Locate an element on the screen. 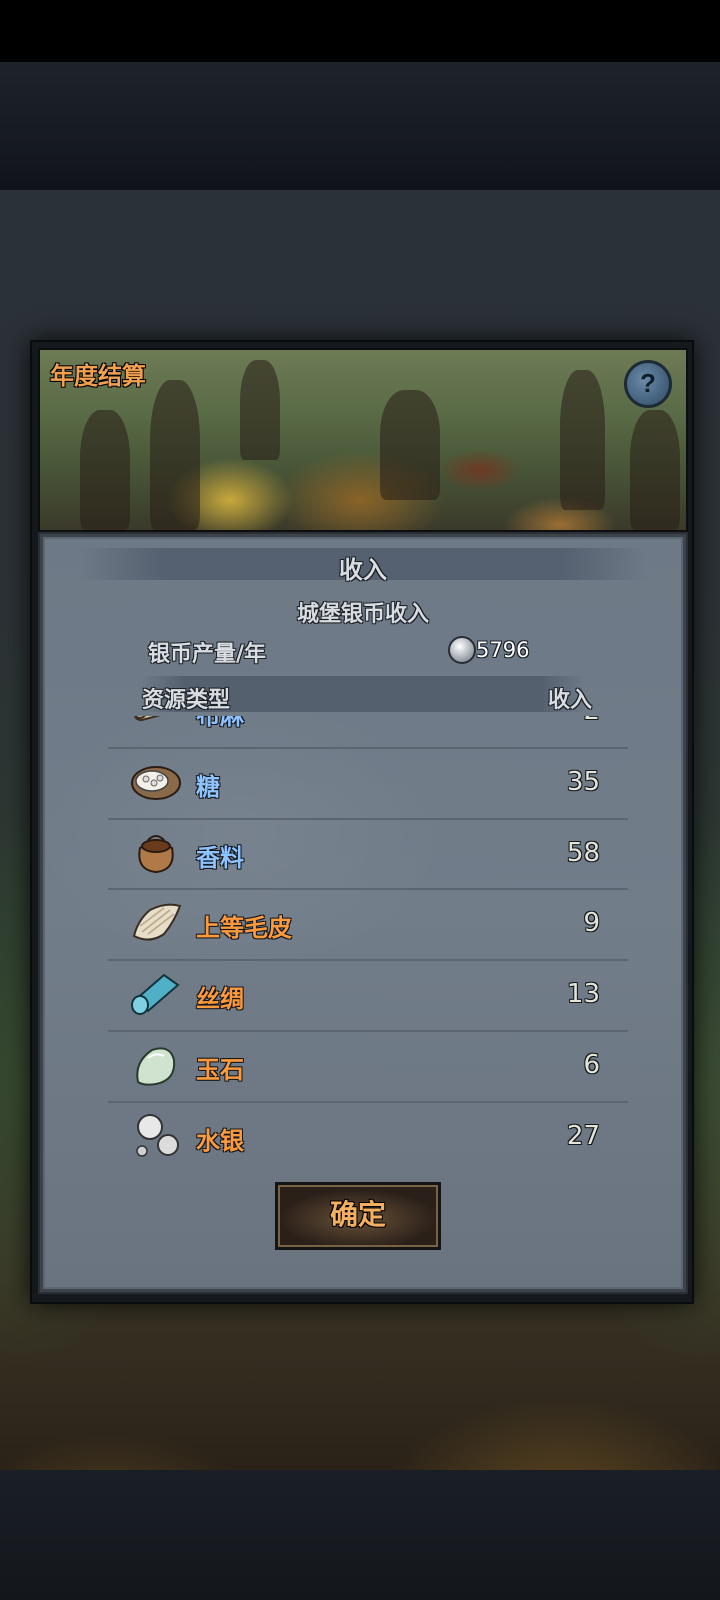  resource-name: 糖 is located at coordinates (208, 786).